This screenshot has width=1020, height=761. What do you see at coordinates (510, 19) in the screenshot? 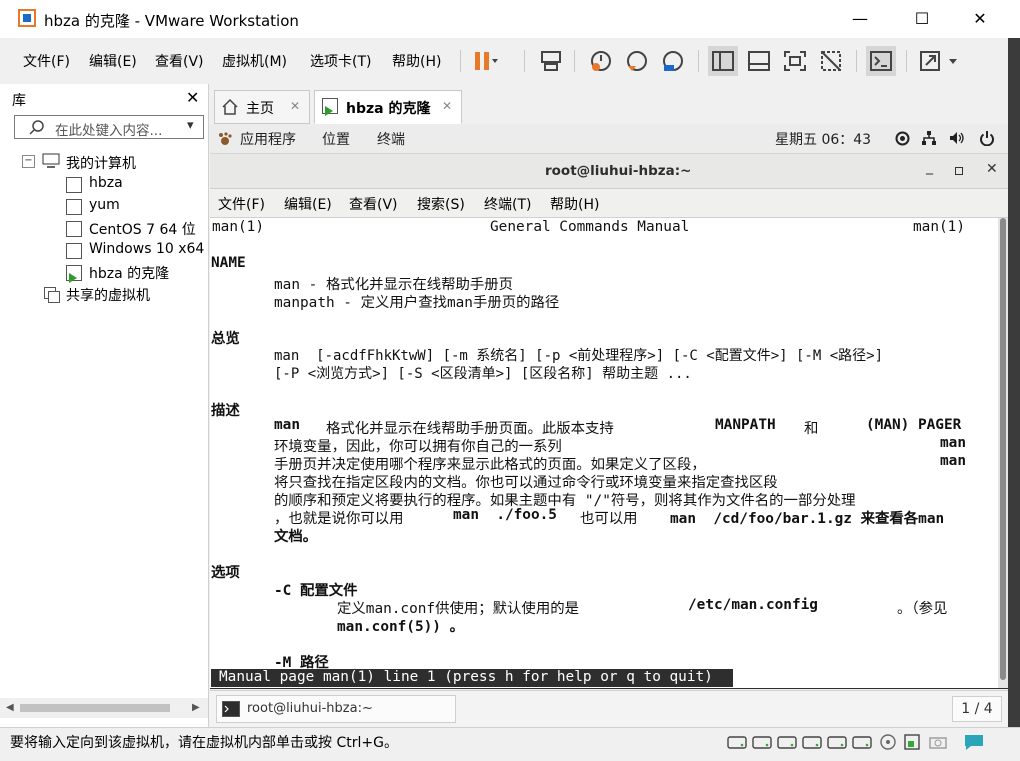
I see `title-bar: hbza 的克隆 - VMware Workstation — ☐ ✕` at bounding box center [510, 19].